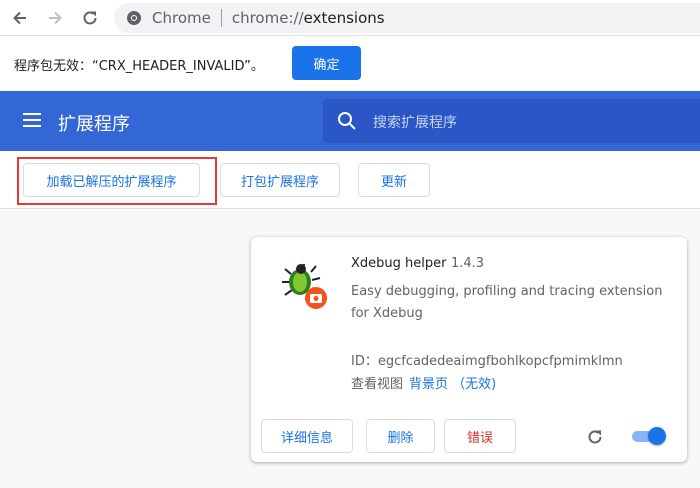  What do you see at coordinates (347, 121) in the screenshot?
I see `search-icon` at bounding box center [347, 121].